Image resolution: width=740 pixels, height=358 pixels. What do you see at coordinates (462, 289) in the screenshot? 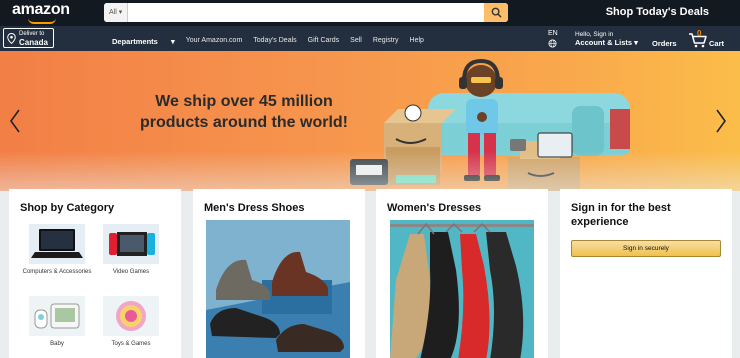
I see `dresses-photo` at bounding box center [462, 289].